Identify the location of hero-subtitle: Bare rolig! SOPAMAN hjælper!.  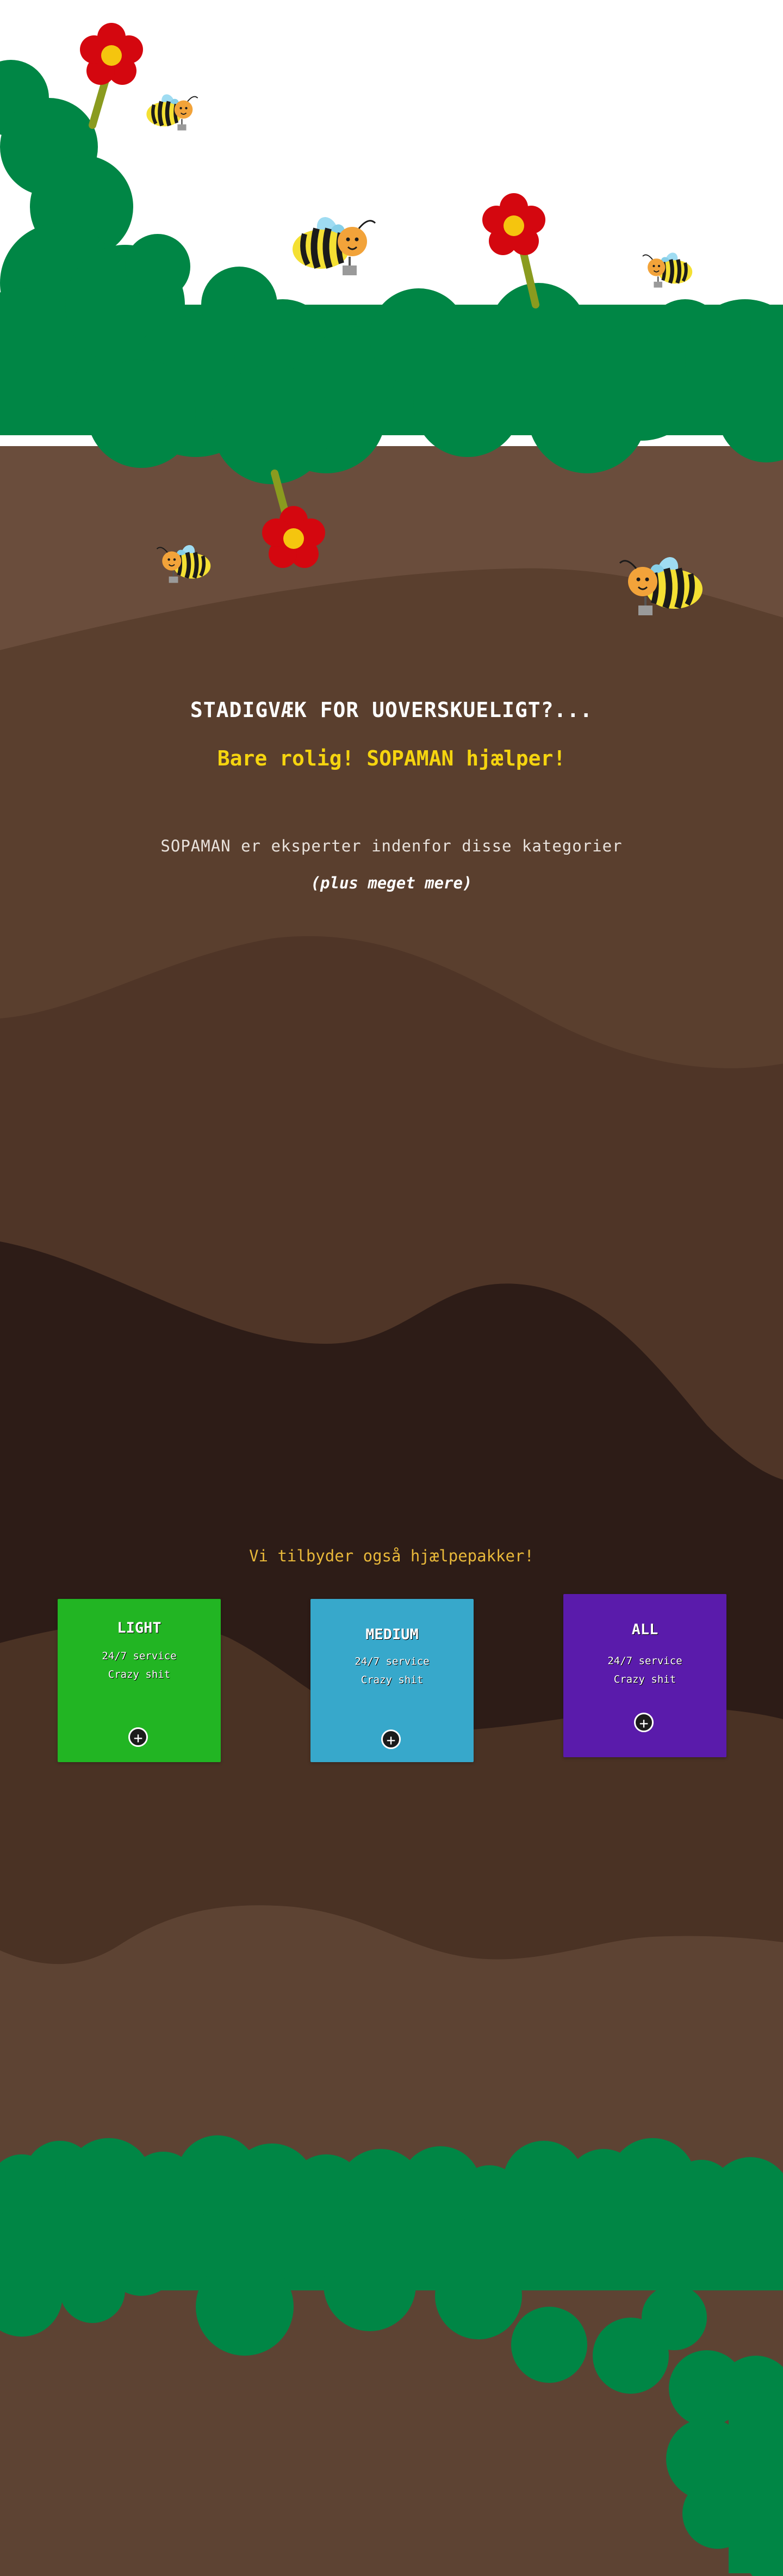
(391, 758).